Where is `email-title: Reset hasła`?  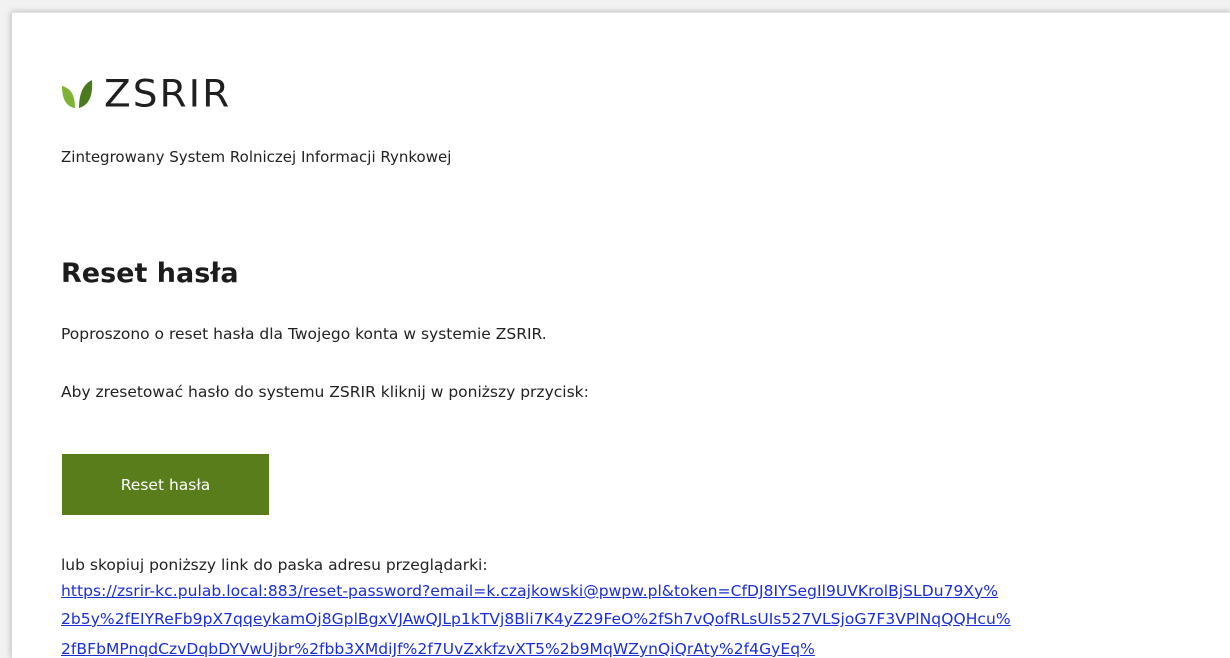 email-title: Reset hasła is located at coordinates (150, 273).